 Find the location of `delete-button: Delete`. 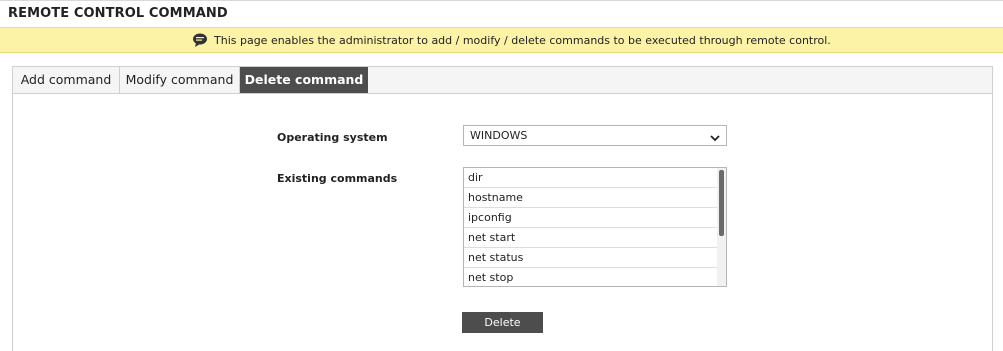

delete-button: Delete is located at coordinates (502, 322).